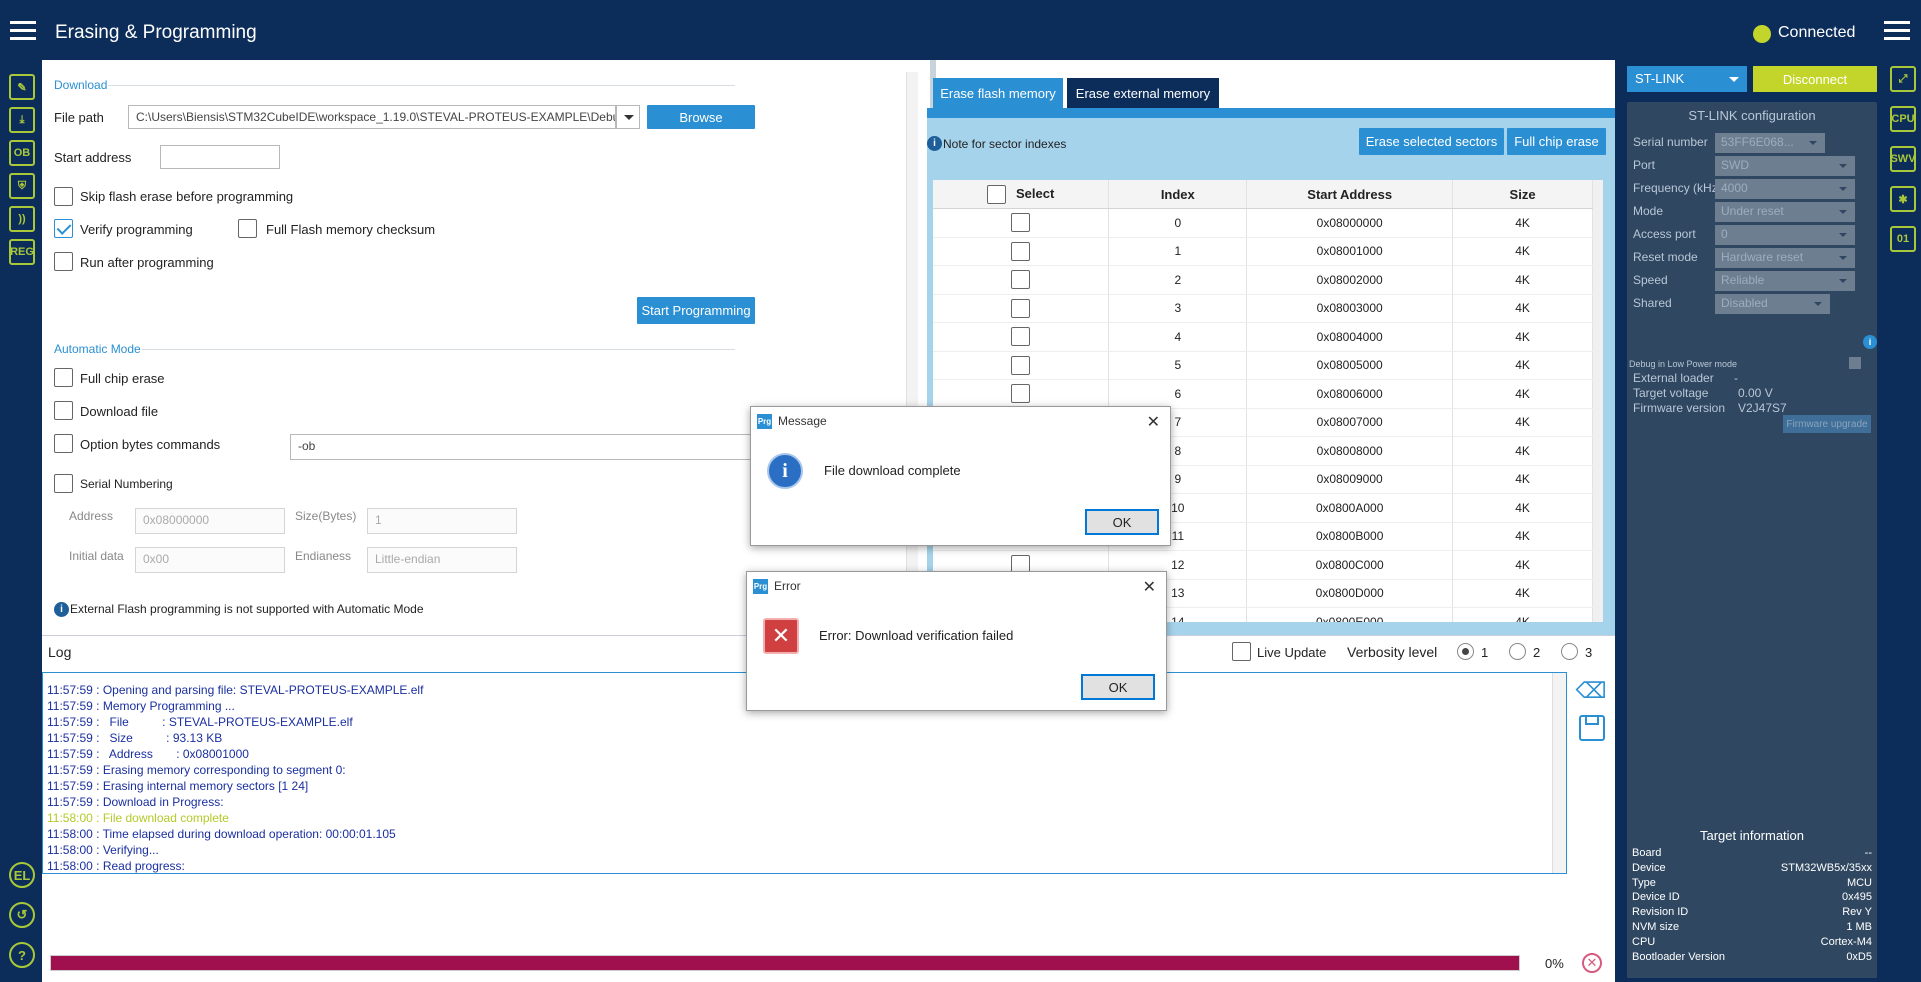 The height and width of the screenshot is (982, 1921). What do you see at coordinates (1350, 479) in the screenshot?
I see `start-address-cell: 0x08009000` at bounding box center [1350, 479].